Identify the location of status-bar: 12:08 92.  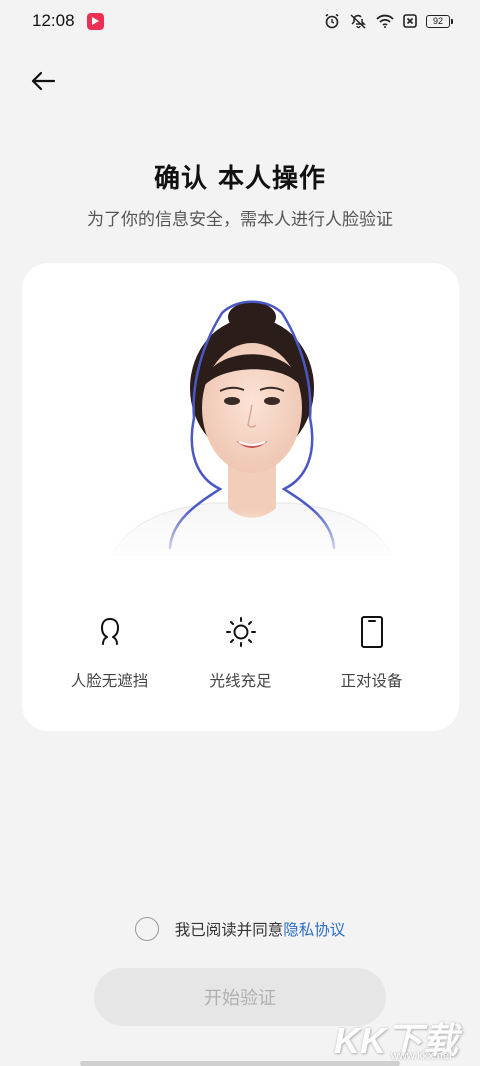
(240, 21).